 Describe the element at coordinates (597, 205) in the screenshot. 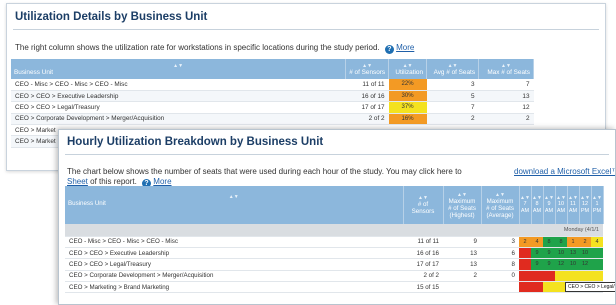

I see `column-header-hour: ▲▼ 1 PM` at that location.